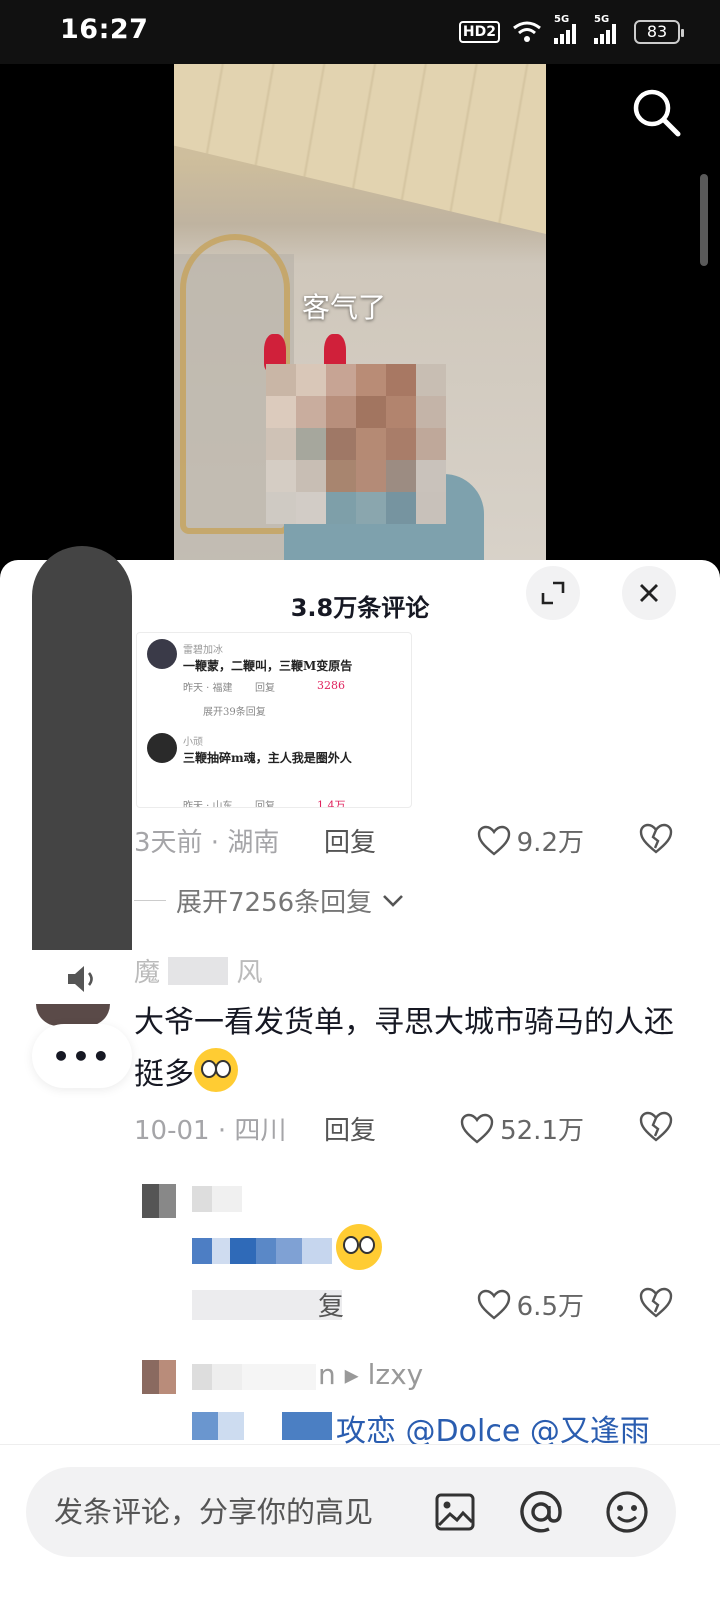  What do you see at coordinates (371, 1374) in the screenshot?
I see `reply-author-tail: n ▸ lzxy` at bounding box center [371, 1374].